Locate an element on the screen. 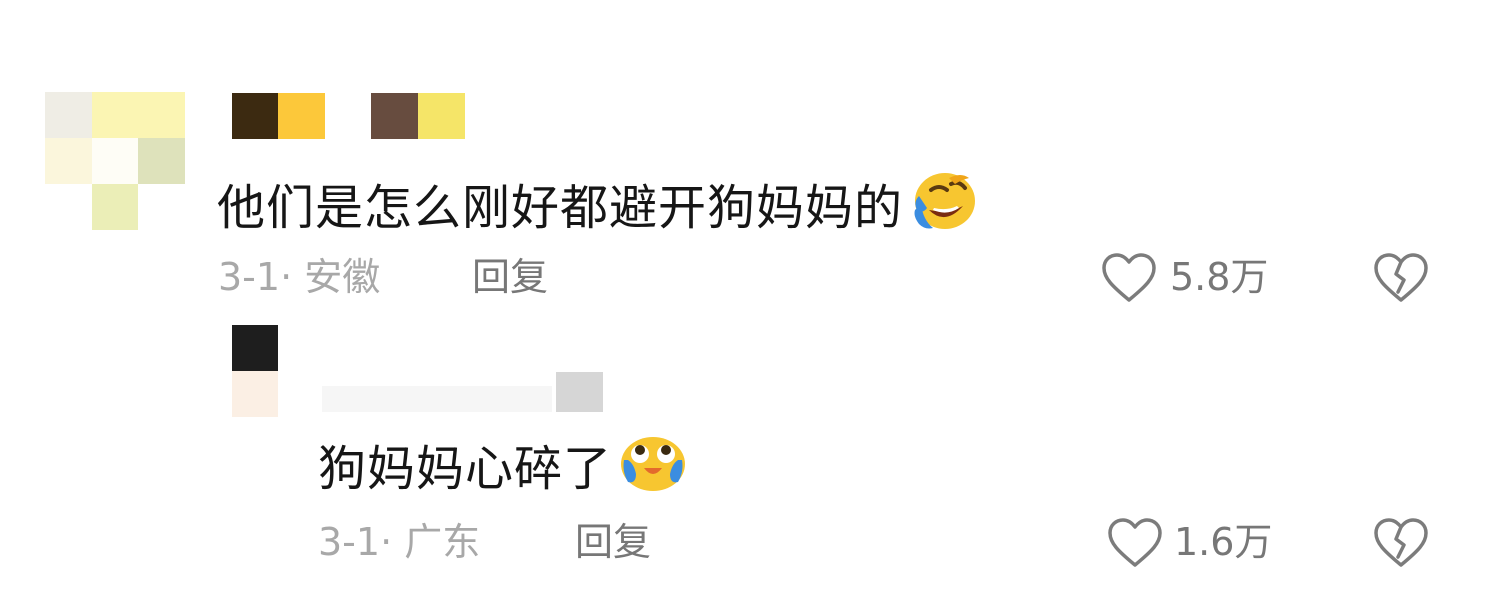 This screenshot has width=1490, height=600. comment-body: 他们是怎么刚好都避开狗妈妈的 is located at coordinates (598, 209).